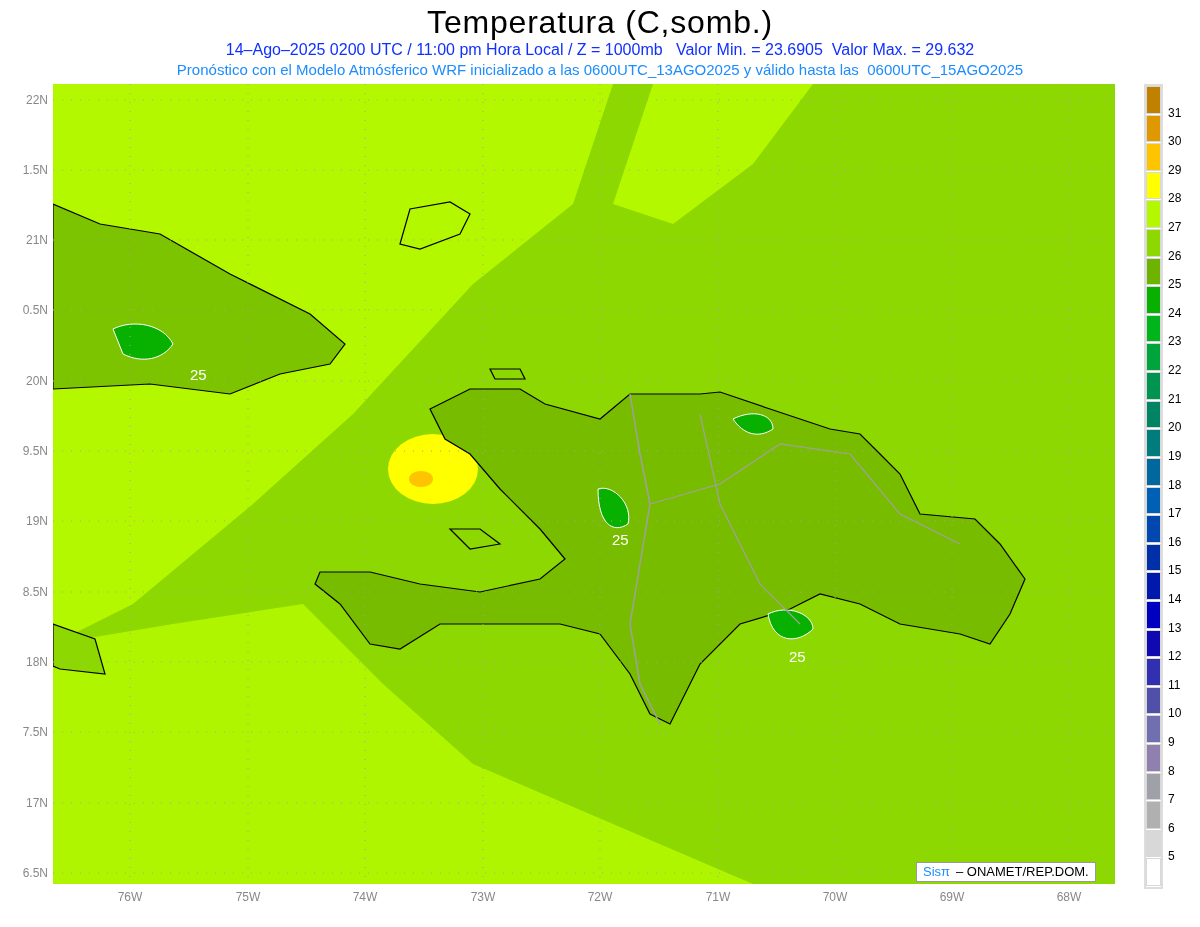  Describe the element at coordinates (36, 803) in the screenshot. I see `latitude-label: 17N` at that location.